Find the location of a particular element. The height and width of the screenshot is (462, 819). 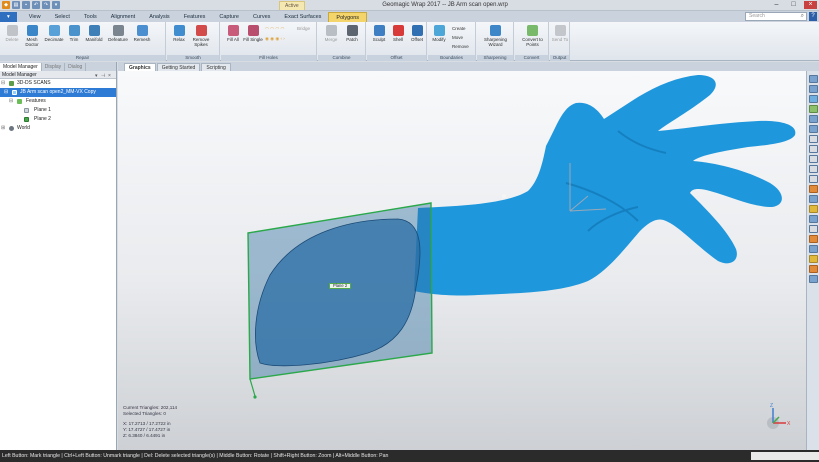

sharpening-wizard-icon is located at coordinates (495, 30).